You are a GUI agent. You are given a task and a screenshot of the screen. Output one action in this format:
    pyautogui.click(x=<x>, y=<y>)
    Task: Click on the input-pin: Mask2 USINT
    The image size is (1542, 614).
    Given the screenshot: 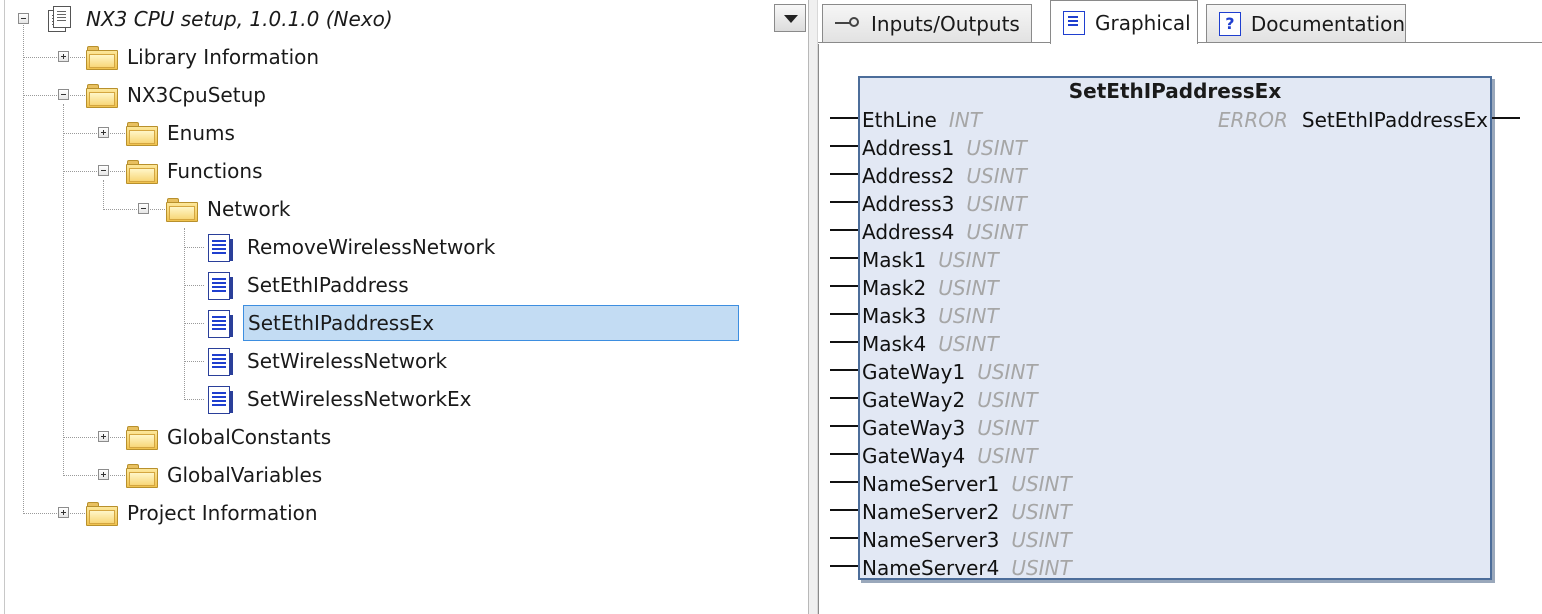 What is the action you would take?
    pyautogui.click(x=930, y=288)
    